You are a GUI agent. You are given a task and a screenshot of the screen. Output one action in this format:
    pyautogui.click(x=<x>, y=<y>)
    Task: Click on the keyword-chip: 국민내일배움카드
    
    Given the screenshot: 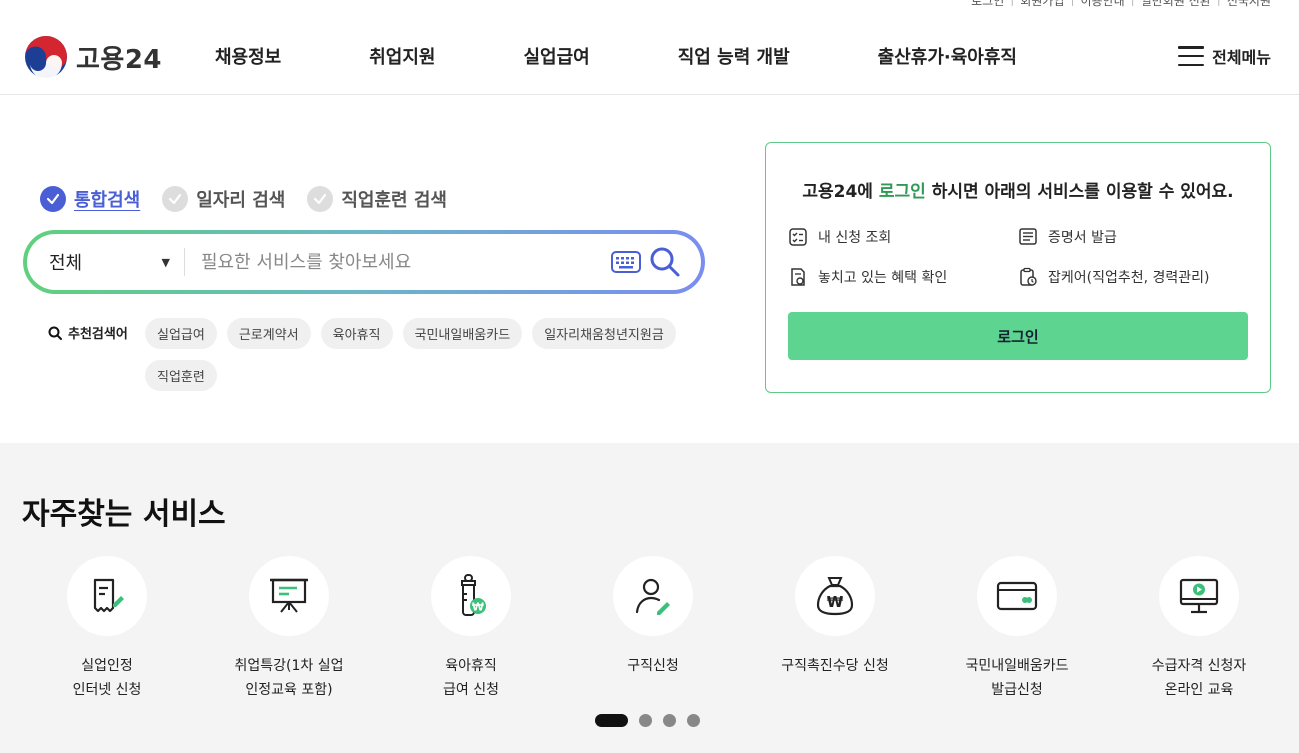 What is the action you would take?
    pyautogui.click(x=462, y=333)
    